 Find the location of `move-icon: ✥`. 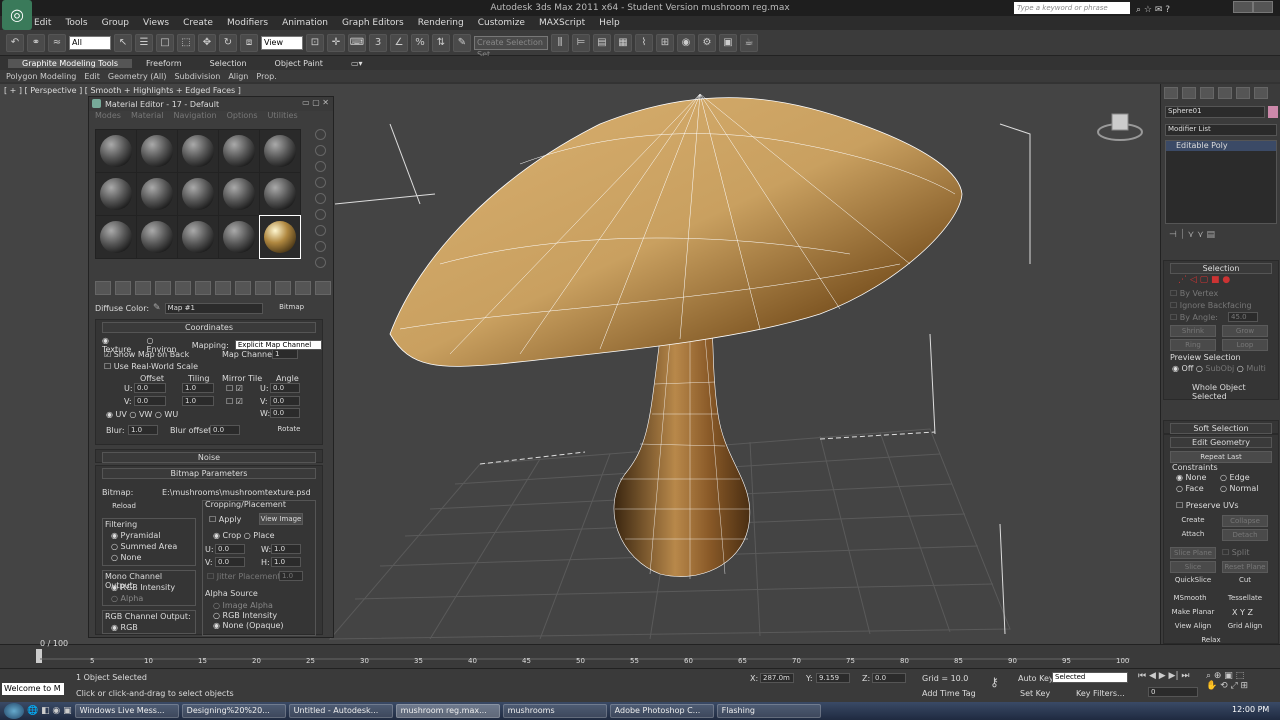

move-icon: ✥ is located at coordinates (207, 42).